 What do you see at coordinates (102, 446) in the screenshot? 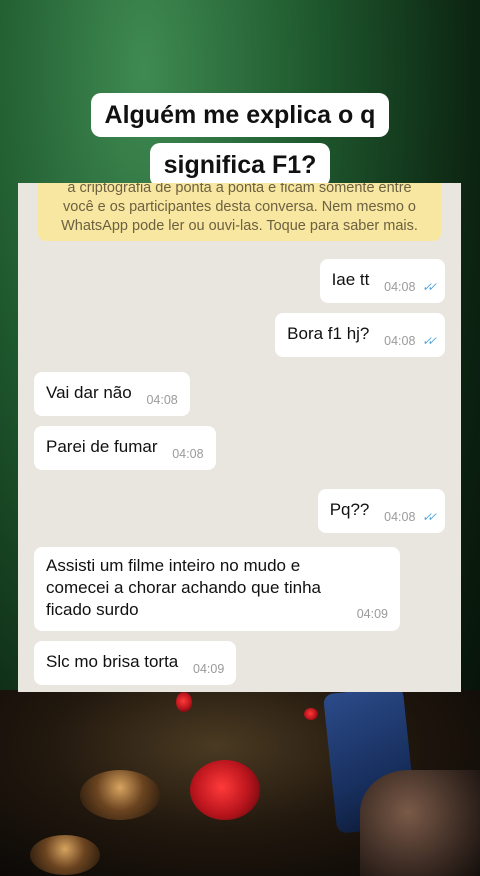
I see `message-text: Parei de fumar` at bounding box center [102, 446].